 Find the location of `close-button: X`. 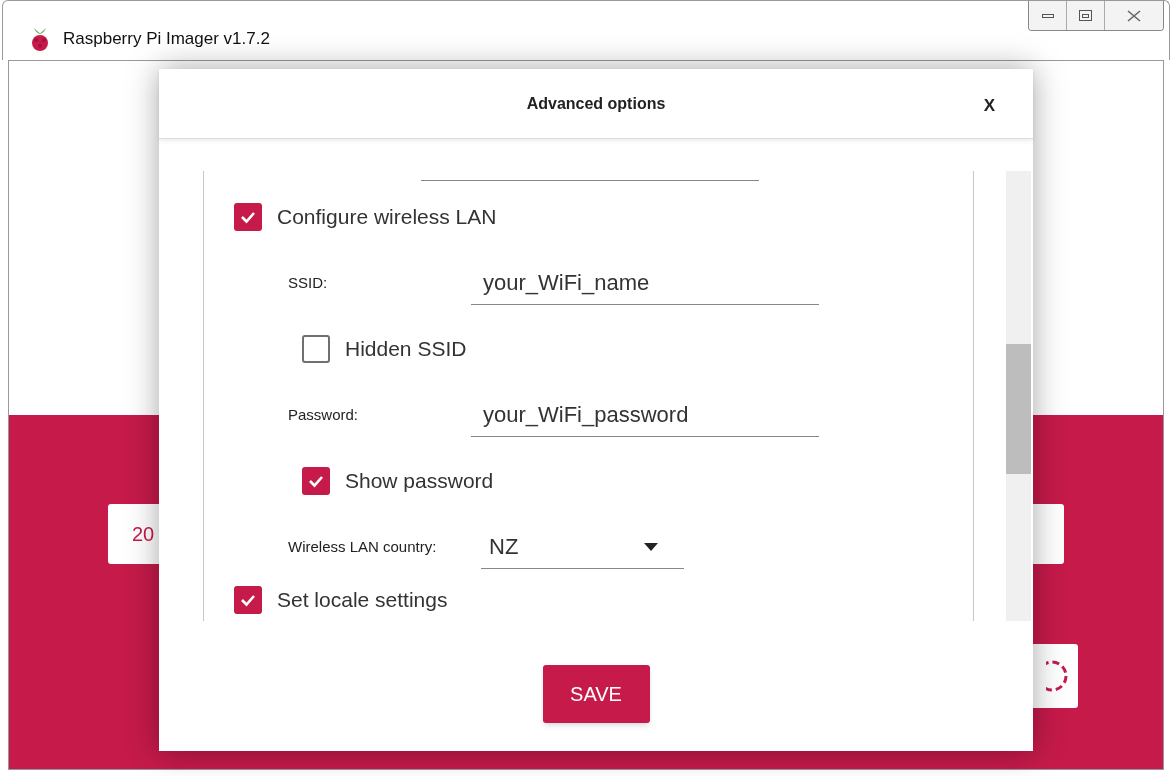

close-button: X is located at coordinates (989, 106).